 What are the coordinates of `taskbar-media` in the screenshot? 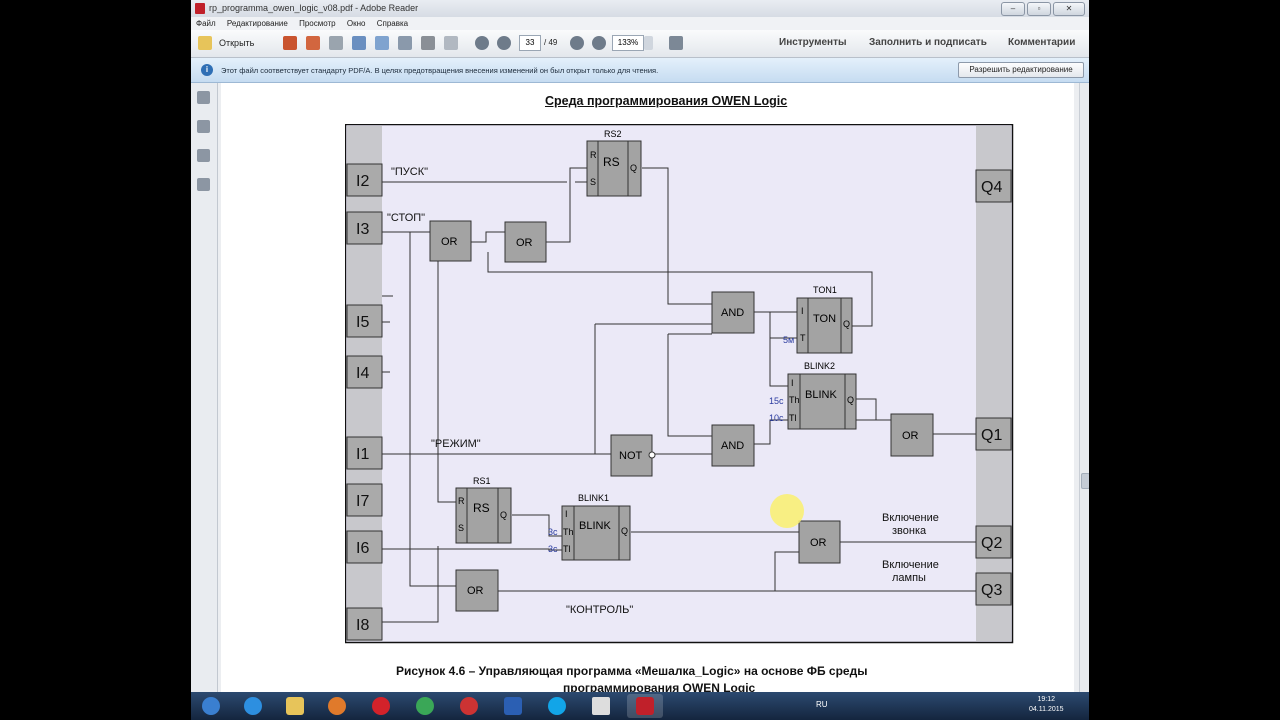 It's located at (337, 706).